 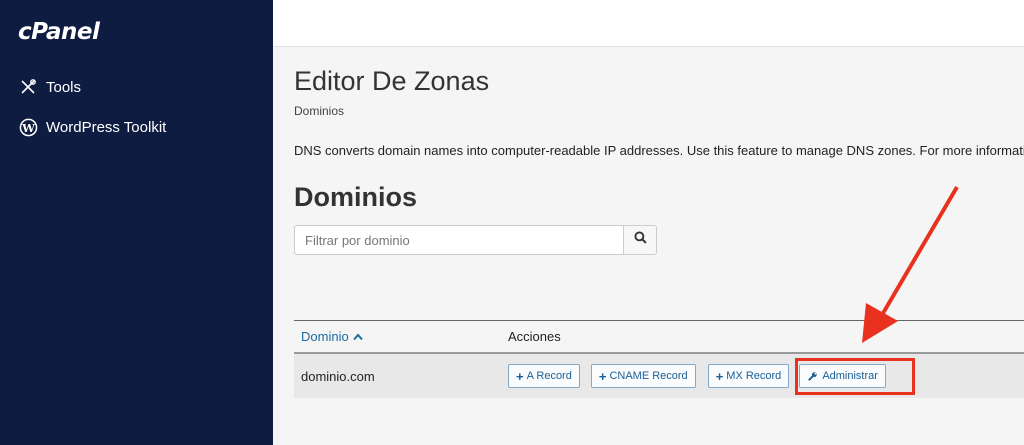 I want to click on annotation-highlight-box, so click(x=855, y=376).